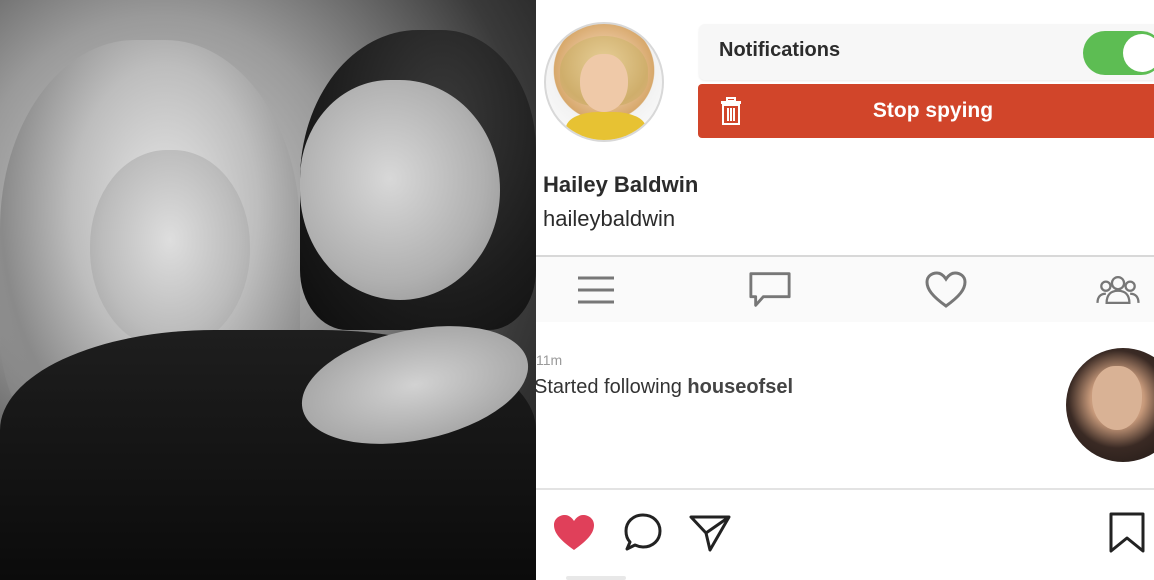  I want to click on profile-username: haileybaldwin, so click(609, 218).